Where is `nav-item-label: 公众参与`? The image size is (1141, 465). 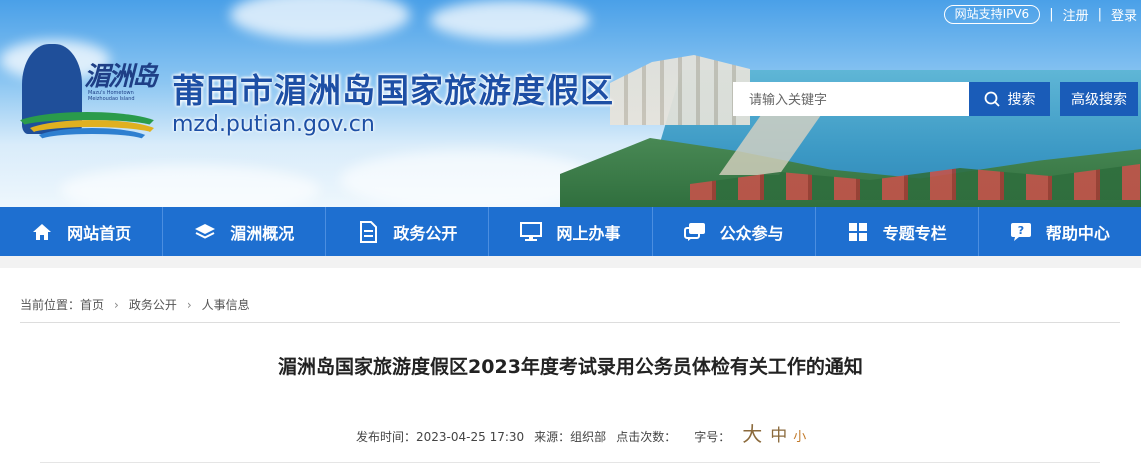
nav-item-label: 公众参与 is located at coordinates (751, 233).